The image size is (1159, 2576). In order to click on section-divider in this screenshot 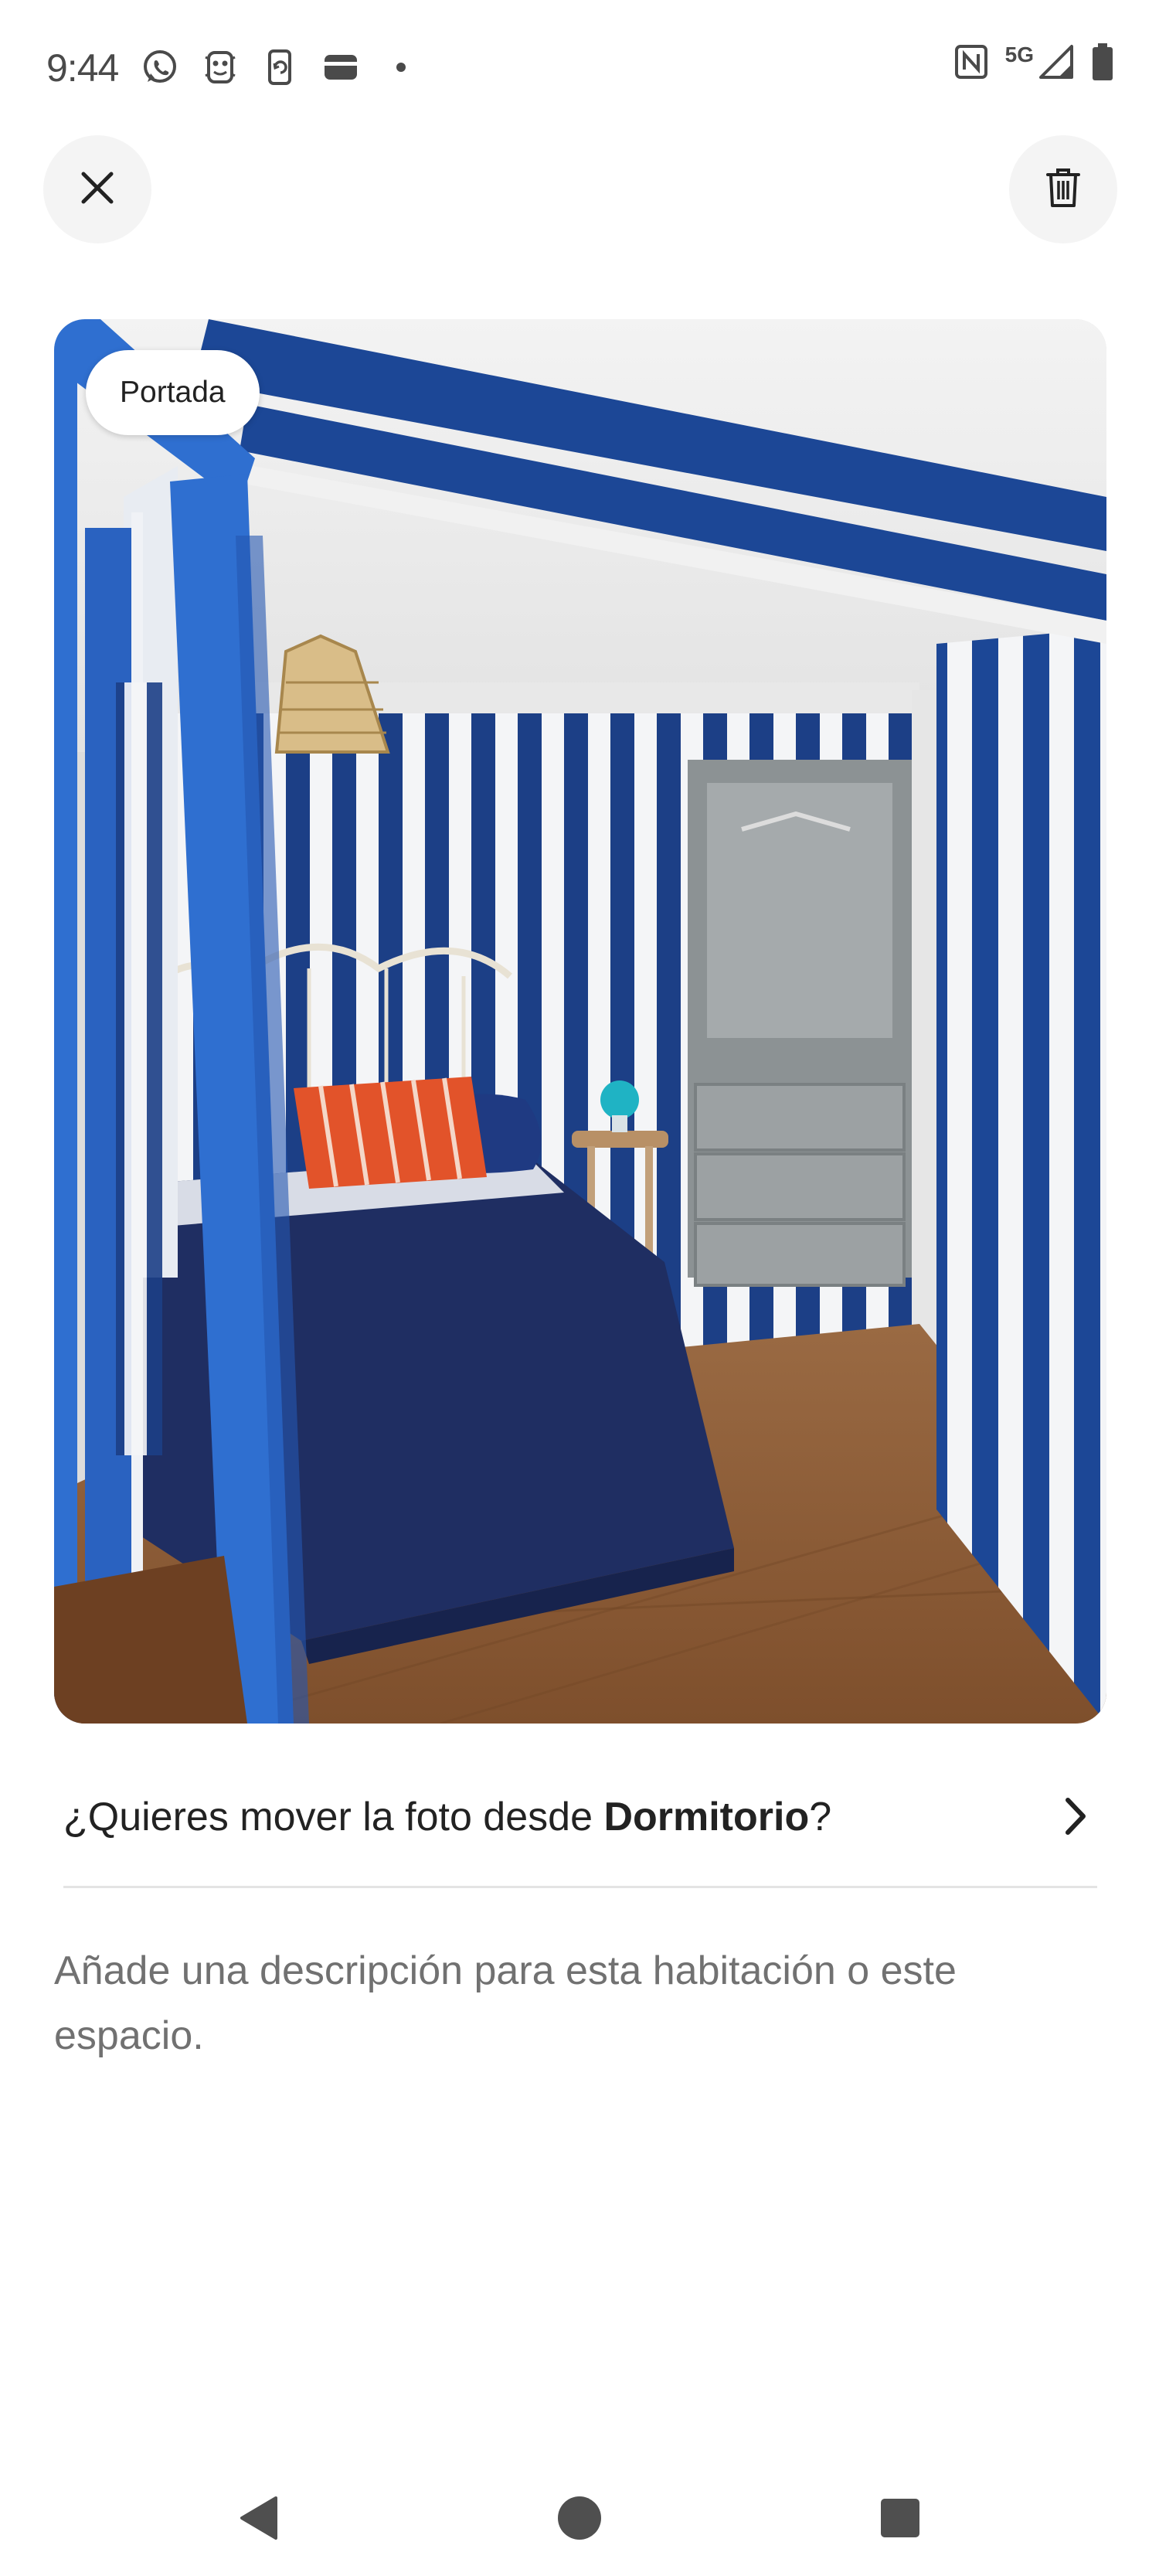, I will do `click(580, 1887)`.